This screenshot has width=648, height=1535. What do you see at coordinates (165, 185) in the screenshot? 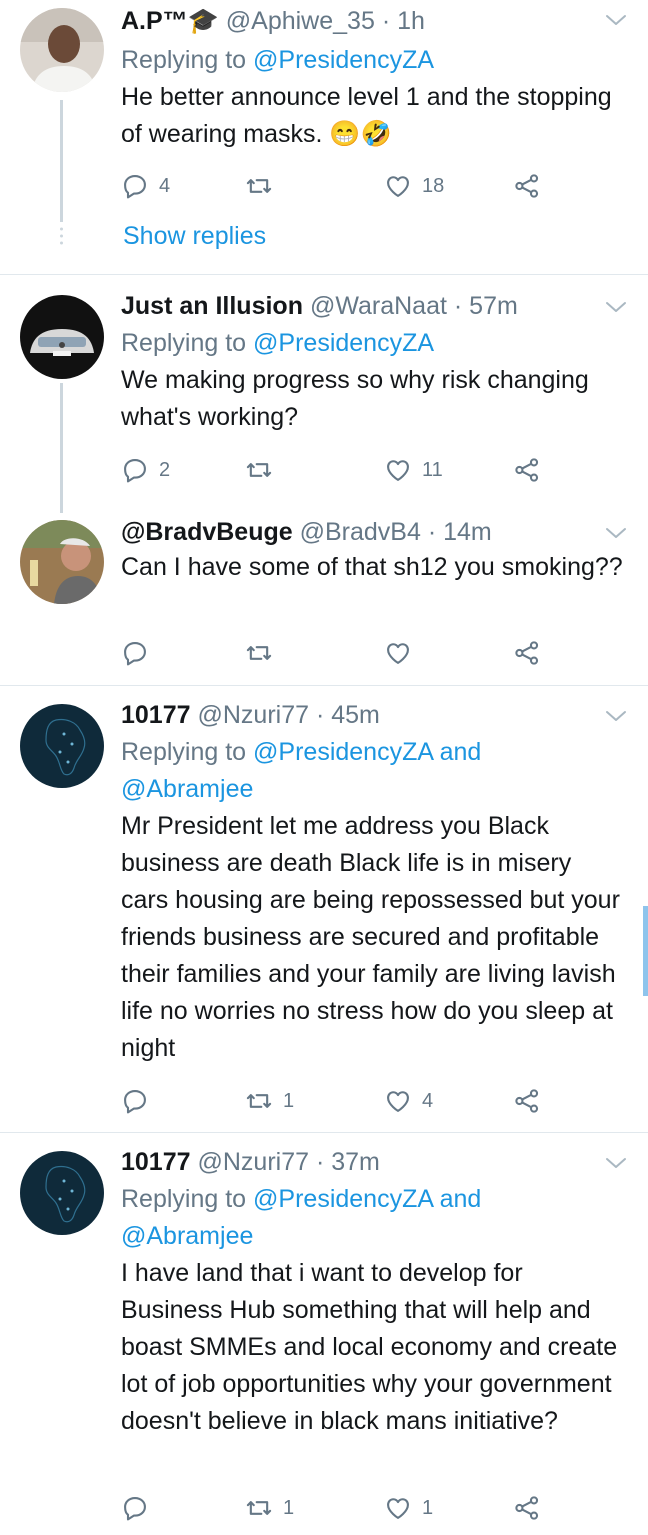
I see `reply-count: 4` at bounding box center [165, 185].